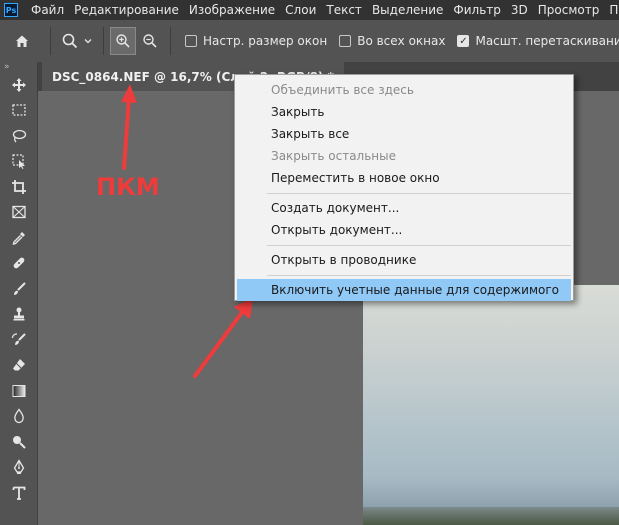  I want to click on menu-item-reveal-in-explorer: Открыть в проводнике, so click(404, 260).